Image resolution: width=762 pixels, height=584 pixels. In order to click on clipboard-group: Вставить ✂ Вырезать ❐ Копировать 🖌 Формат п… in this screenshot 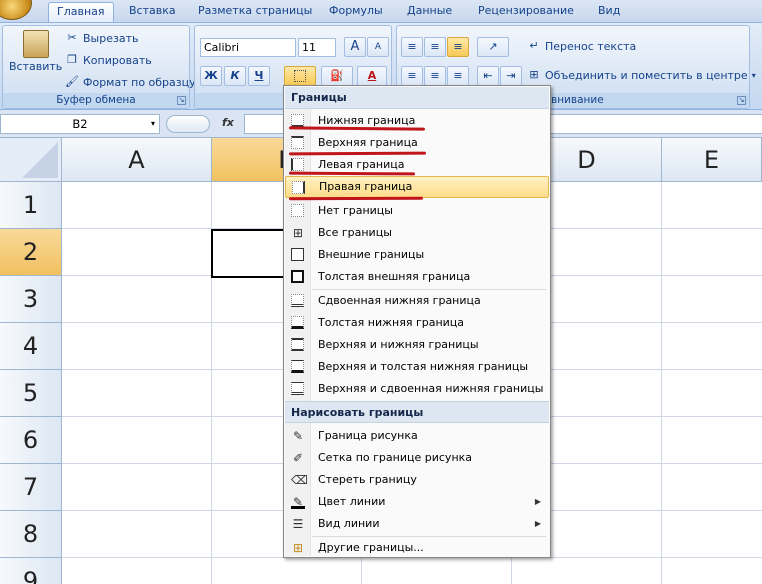, I will do `click(99, 67)`.